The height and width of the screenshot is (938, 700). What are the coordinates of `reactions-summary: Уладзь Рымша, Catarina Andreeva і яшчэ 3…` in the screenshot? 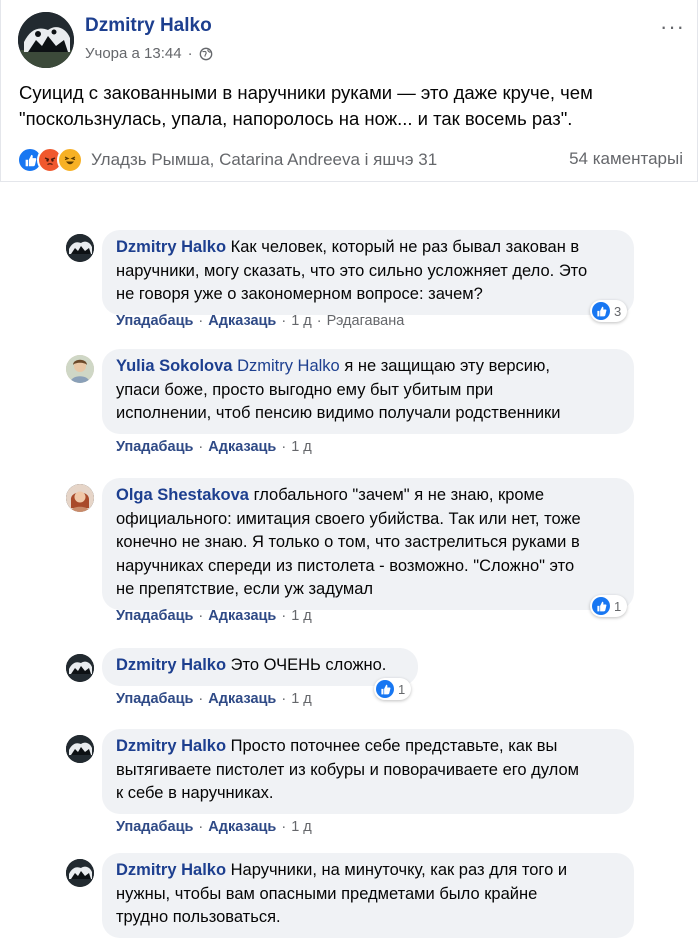 It's located at (227, 160).